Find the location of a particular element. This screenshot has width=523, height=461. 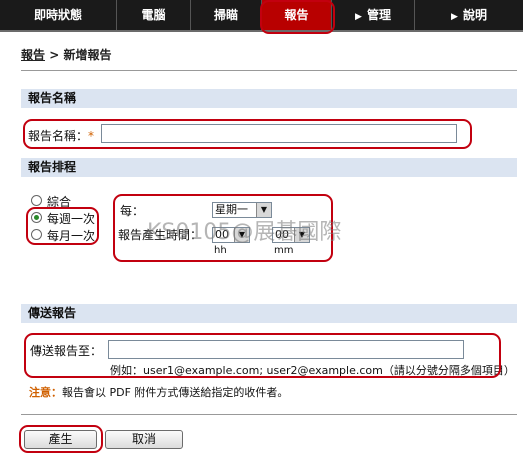

note: 注意：報告會以 PDF 附件方式傳送給指定的收件者。 is located at coordinates (158, 392).